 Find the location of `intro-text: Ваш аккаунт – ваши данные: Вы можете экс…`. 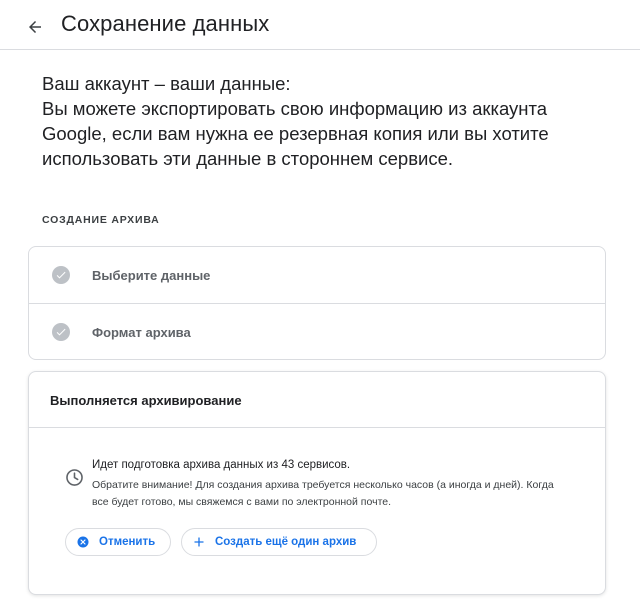

intro-text: Ваш аккаунт – ваши данные: Вы можете экс… is located at coordinates (327, 121).